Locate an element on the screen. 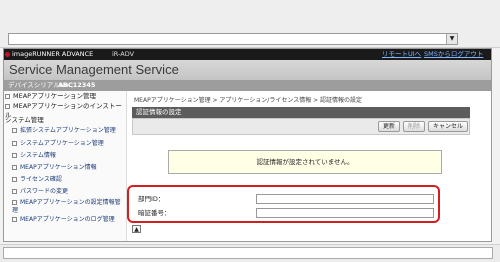 This screenshot has height=262, width=500. sidebar-item-label: MEAPアプリケーションの設定情報管理 is located at coordinates (66, 206).